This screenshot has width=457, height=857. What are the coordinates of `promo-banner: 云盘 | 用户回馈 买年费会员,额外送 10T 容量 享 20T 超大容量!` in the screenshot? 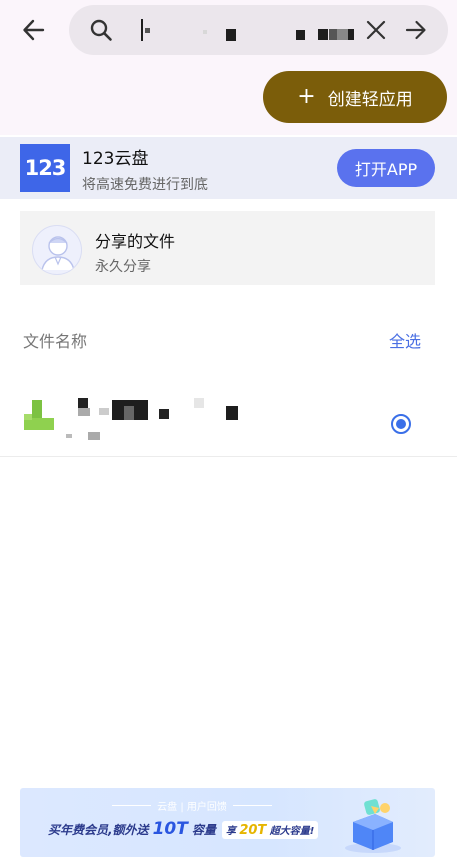 It's located at (227, 822).